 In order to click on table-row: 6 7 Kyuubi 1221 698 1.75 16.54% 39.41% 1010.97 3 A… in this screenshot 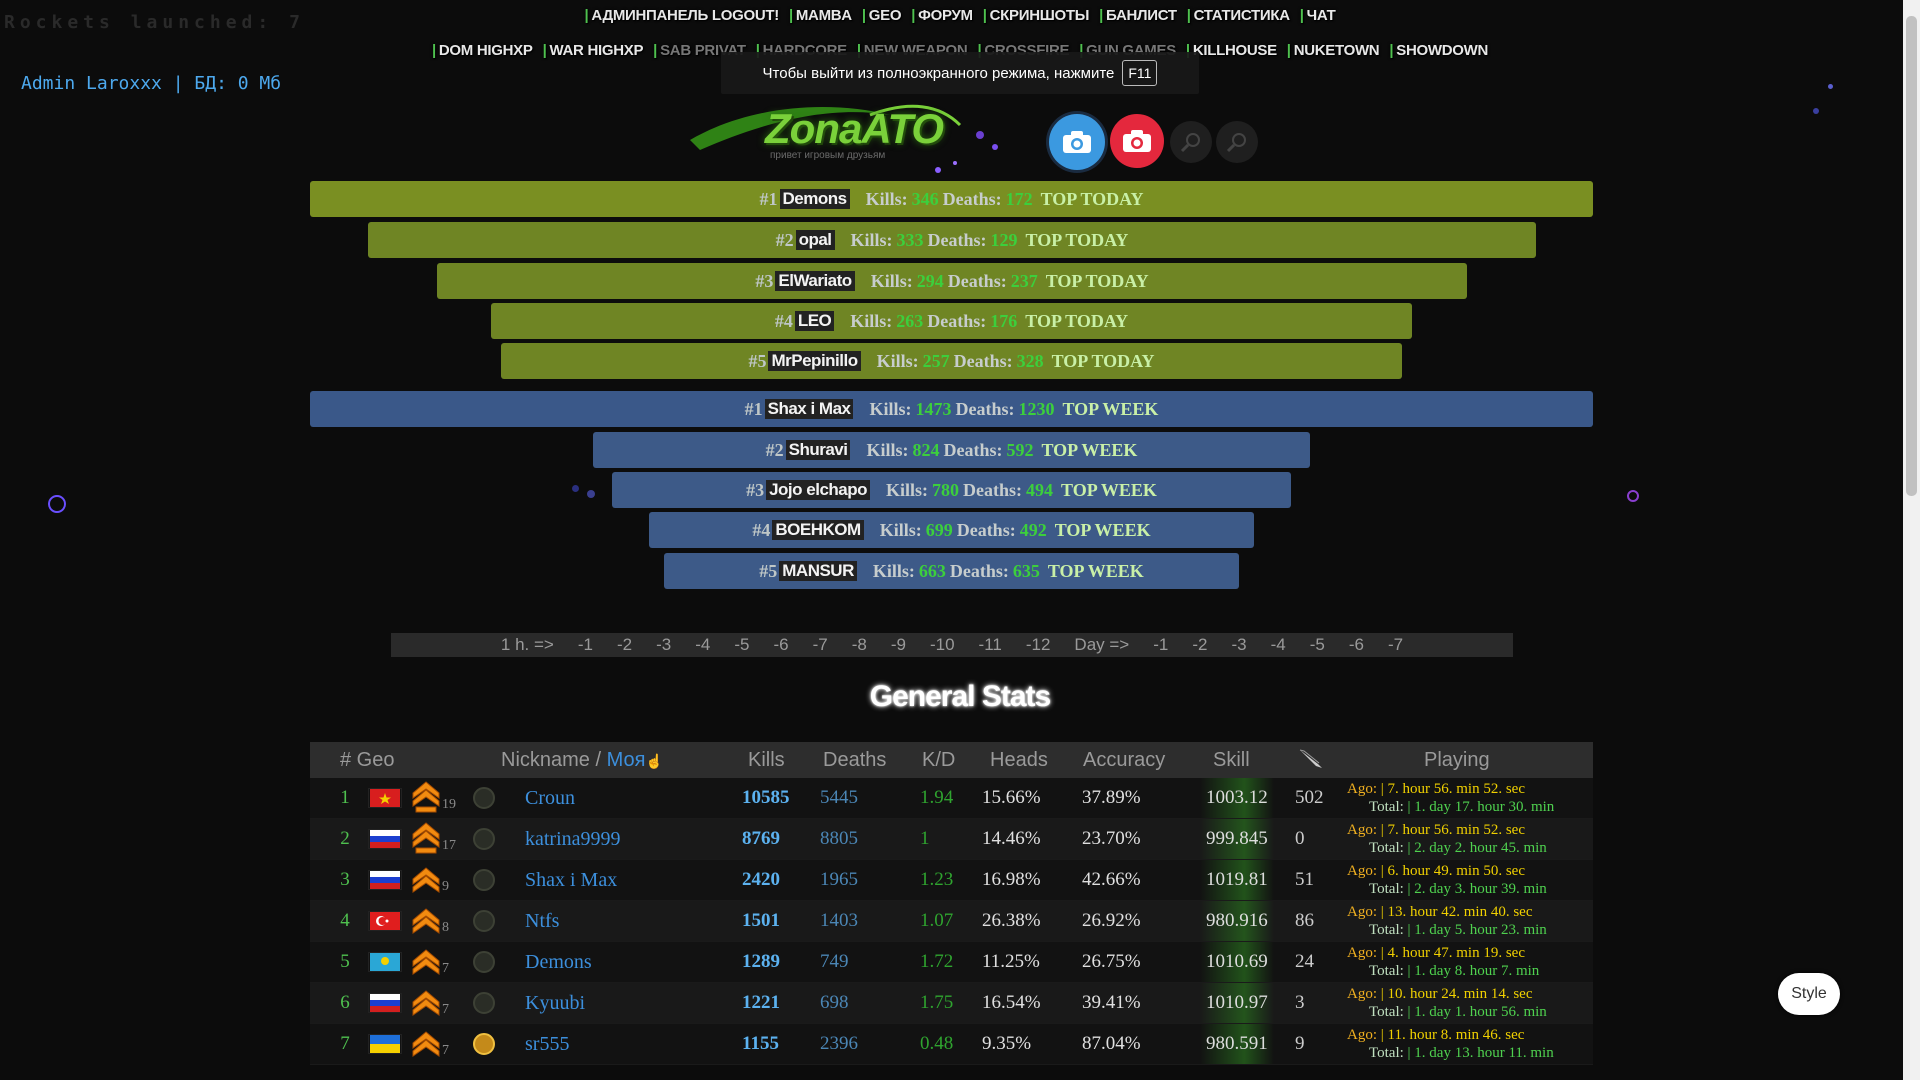, I will do `click(951, 1003)`.